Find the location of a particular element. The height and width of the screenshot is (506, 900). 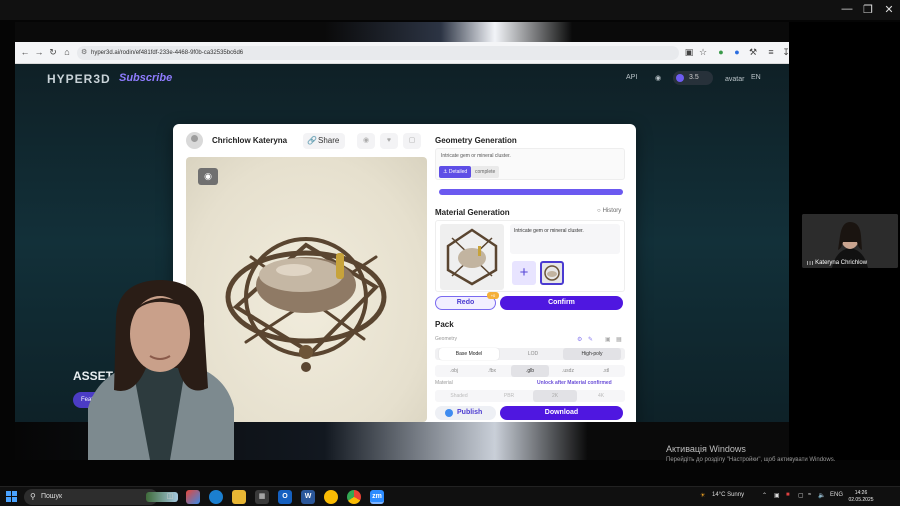

tray-chevron-icon: ⌃ is located at coordinates (764, 495).